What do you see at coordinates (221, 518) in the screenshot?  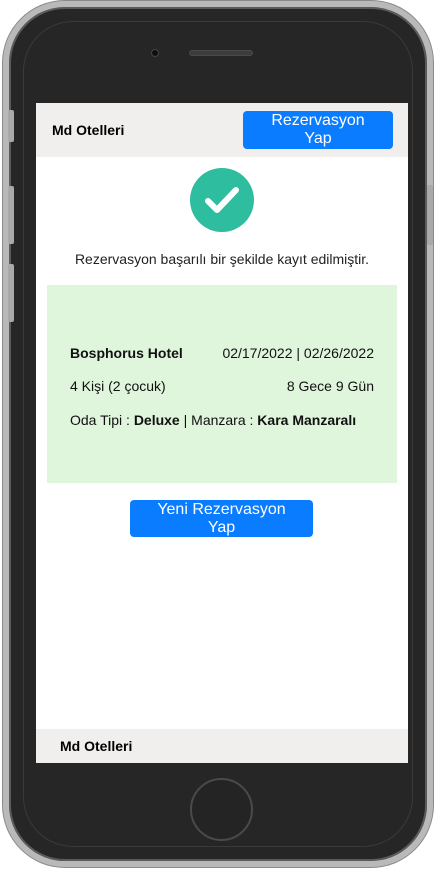 I see `new-reservation-button: Yeni Rezervasyon Yap` at bounding box center [221, 518].